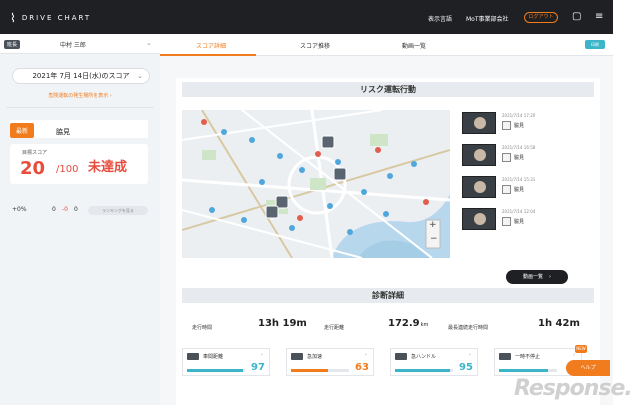 Image resolution: width=640 pixels, height=405 pixels. Describe the element at coordinates (315, 357) in the screenshot. I see `category-label: 急加速` at that location.